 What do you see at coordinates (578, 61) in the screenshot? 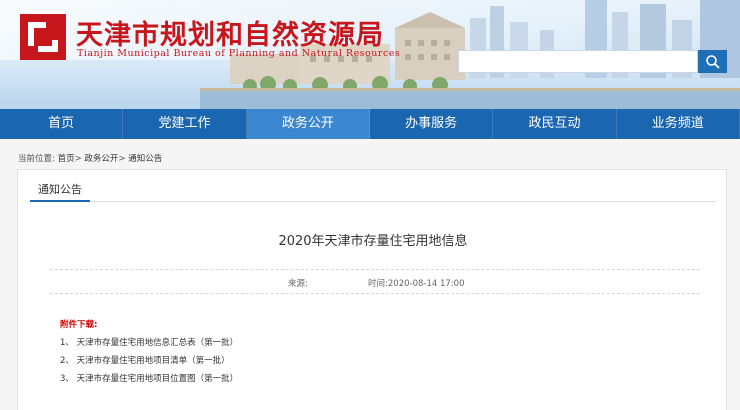
I see `search-input` at bounding box center [578, 61].